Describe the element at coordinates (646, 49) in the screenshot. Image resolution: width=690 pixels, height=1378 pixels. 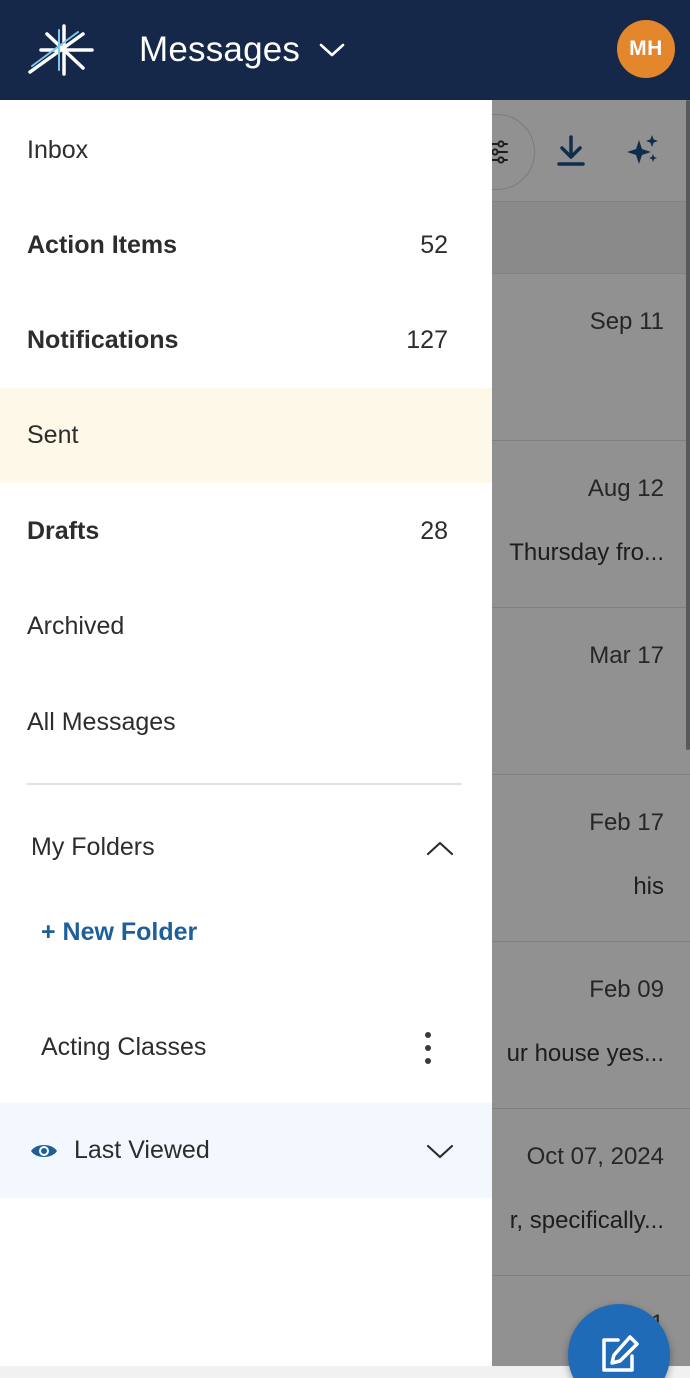
I see `avatar: MH` at that location.